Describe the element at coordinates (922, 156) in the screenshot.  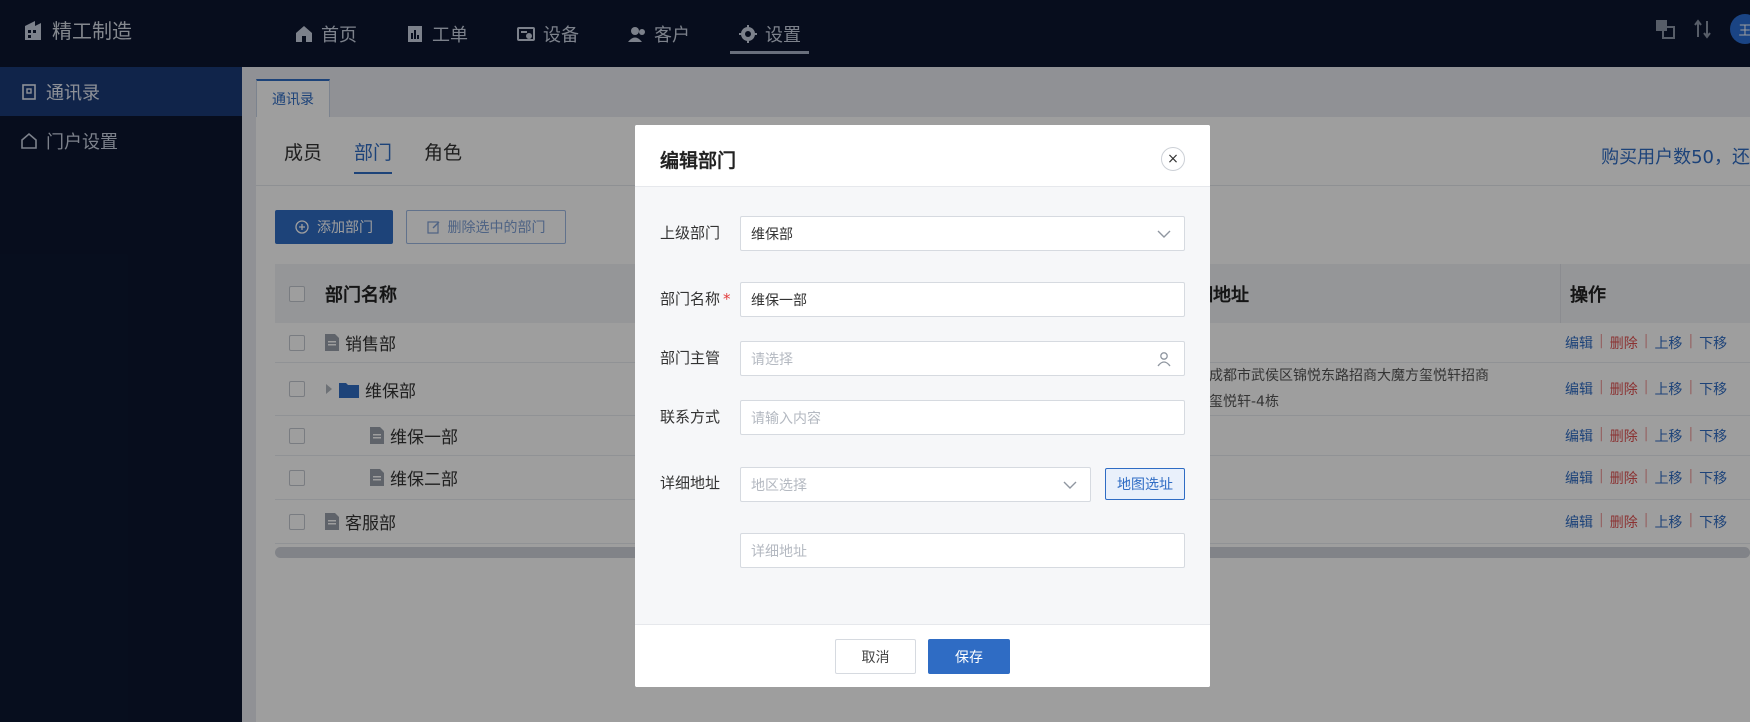
I see `dialog-header: 编辑部门 ×` at that location.